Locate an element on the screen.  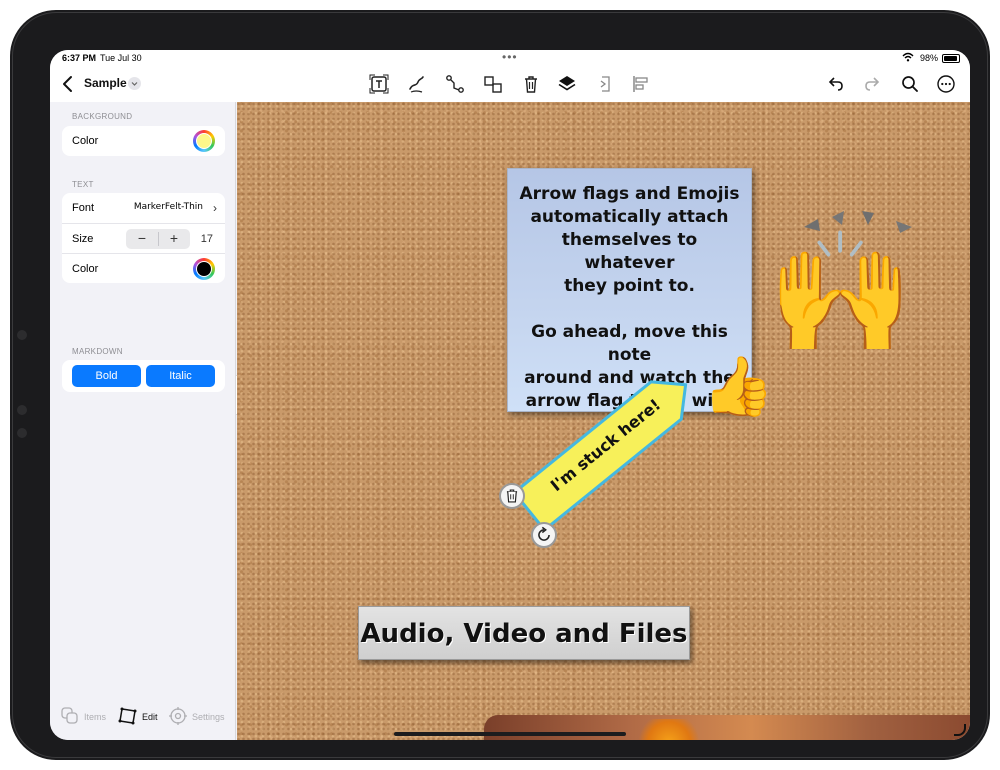
background-group: Color is located at coordinates (143, 141).